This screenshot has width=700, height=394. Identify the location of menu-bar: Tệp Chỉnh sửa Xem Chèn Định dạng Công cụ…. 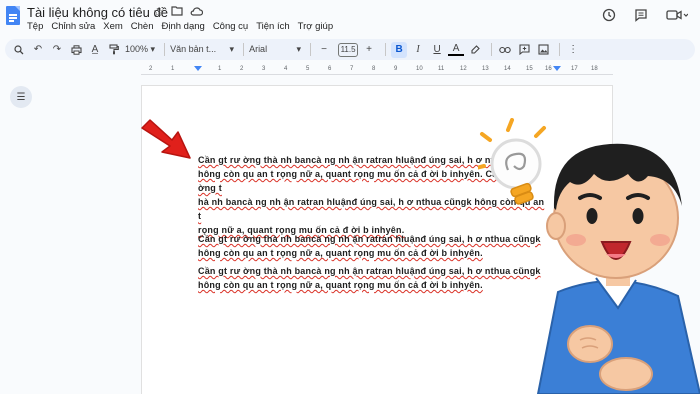
(180, 26).